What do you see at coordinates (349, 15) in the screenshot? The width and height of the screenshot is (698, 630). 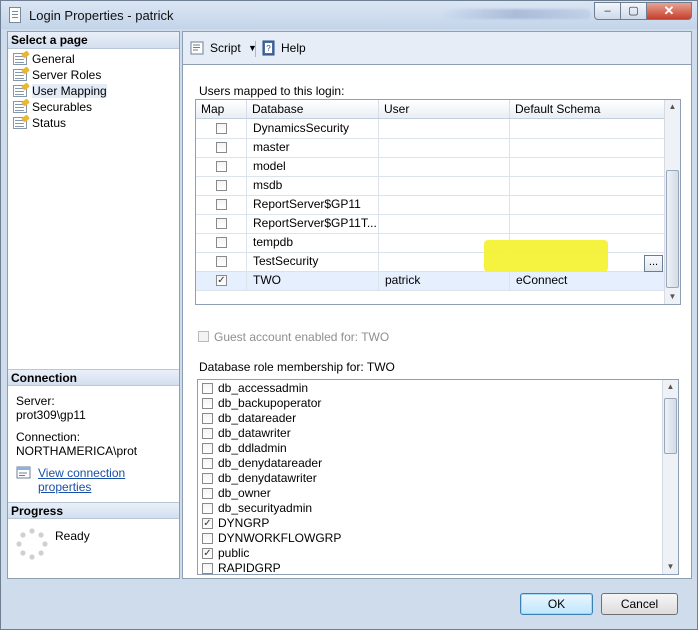 I see `title-bar: Login Properties - patrick – ▢ ✕` at bounding box center [349, 15].